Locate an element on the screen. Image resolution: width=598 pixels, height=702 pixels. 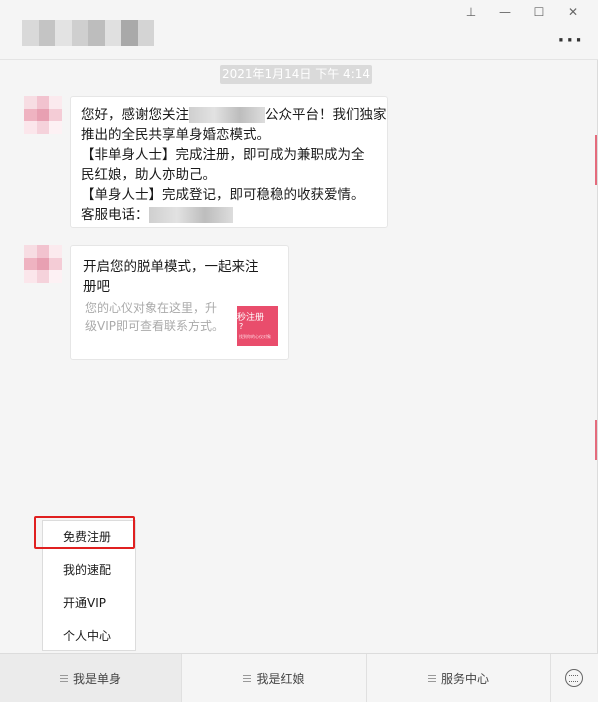
message-text: 民红娘，助人亦助己。 is located at coordinates (148, 175).